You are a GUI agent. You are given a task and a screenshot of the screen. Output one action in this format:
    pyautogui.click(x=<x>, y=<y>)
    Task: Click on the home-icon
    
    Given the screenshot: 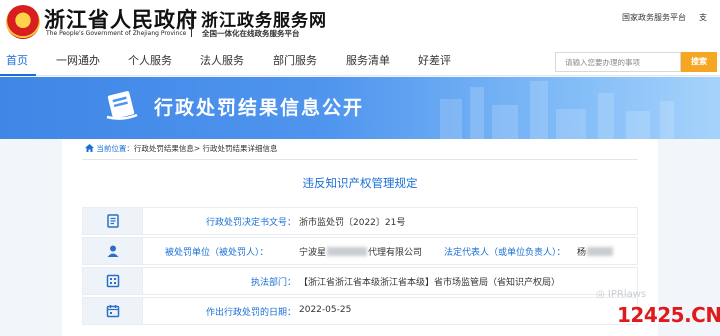 What is the action you would take?
    pyautogui.click(x=89, y=148)
    